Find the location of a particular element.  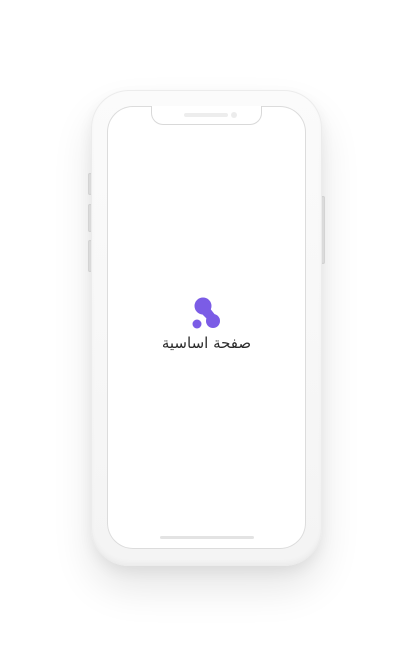

app-logo-icon is located at coordinates (206, 313).